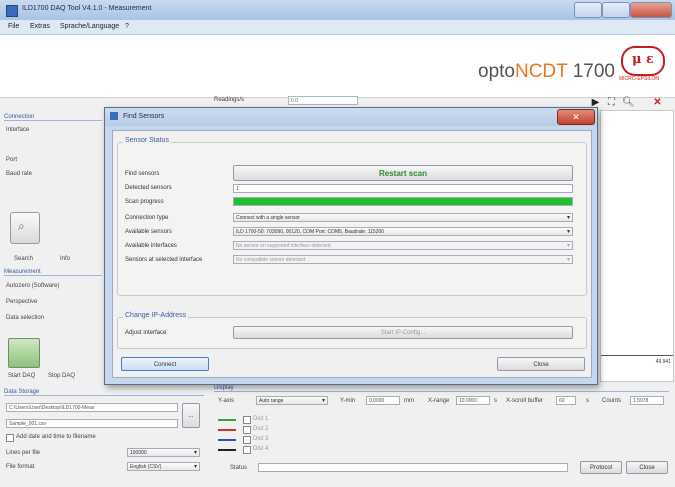 The width and height of the screenshot is (675, 487). I want to click on main-titlebar: ILD1700 DAQ Tool V4.1.0 - Measurement, so click(337, 10).